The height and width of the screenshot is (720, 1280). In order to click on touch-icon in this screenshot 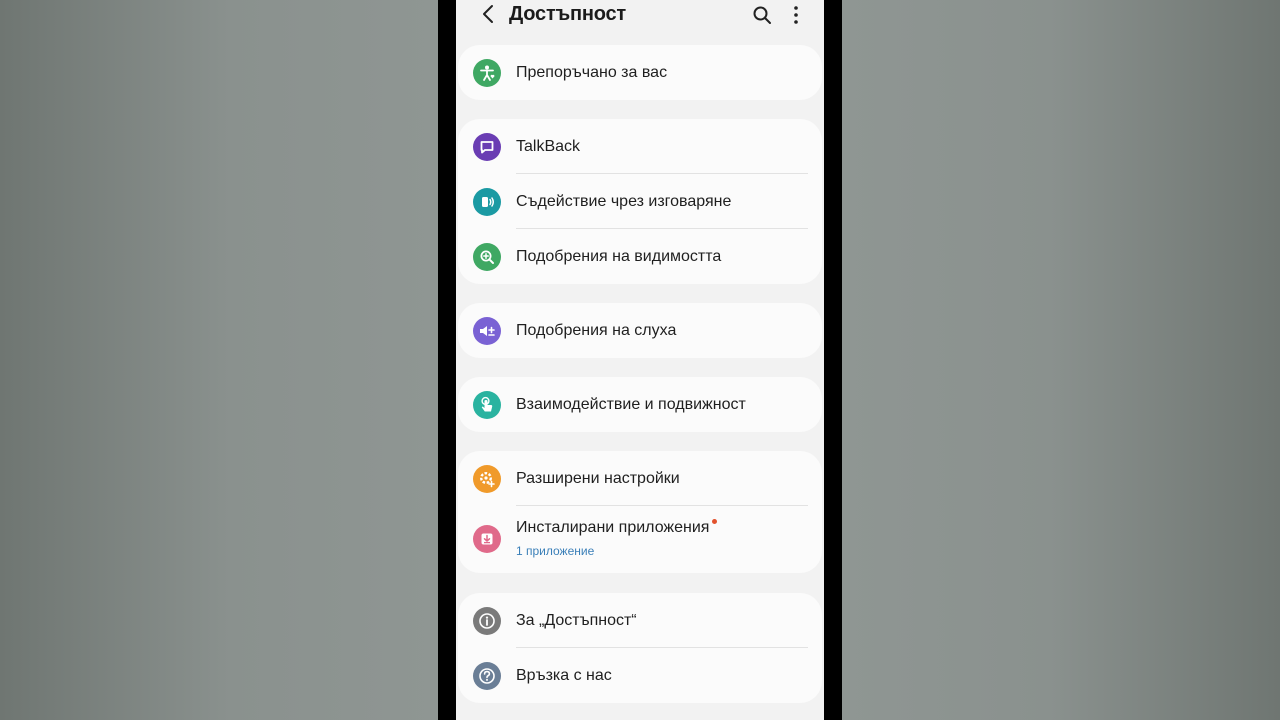, I will do `click(487, 405)`.